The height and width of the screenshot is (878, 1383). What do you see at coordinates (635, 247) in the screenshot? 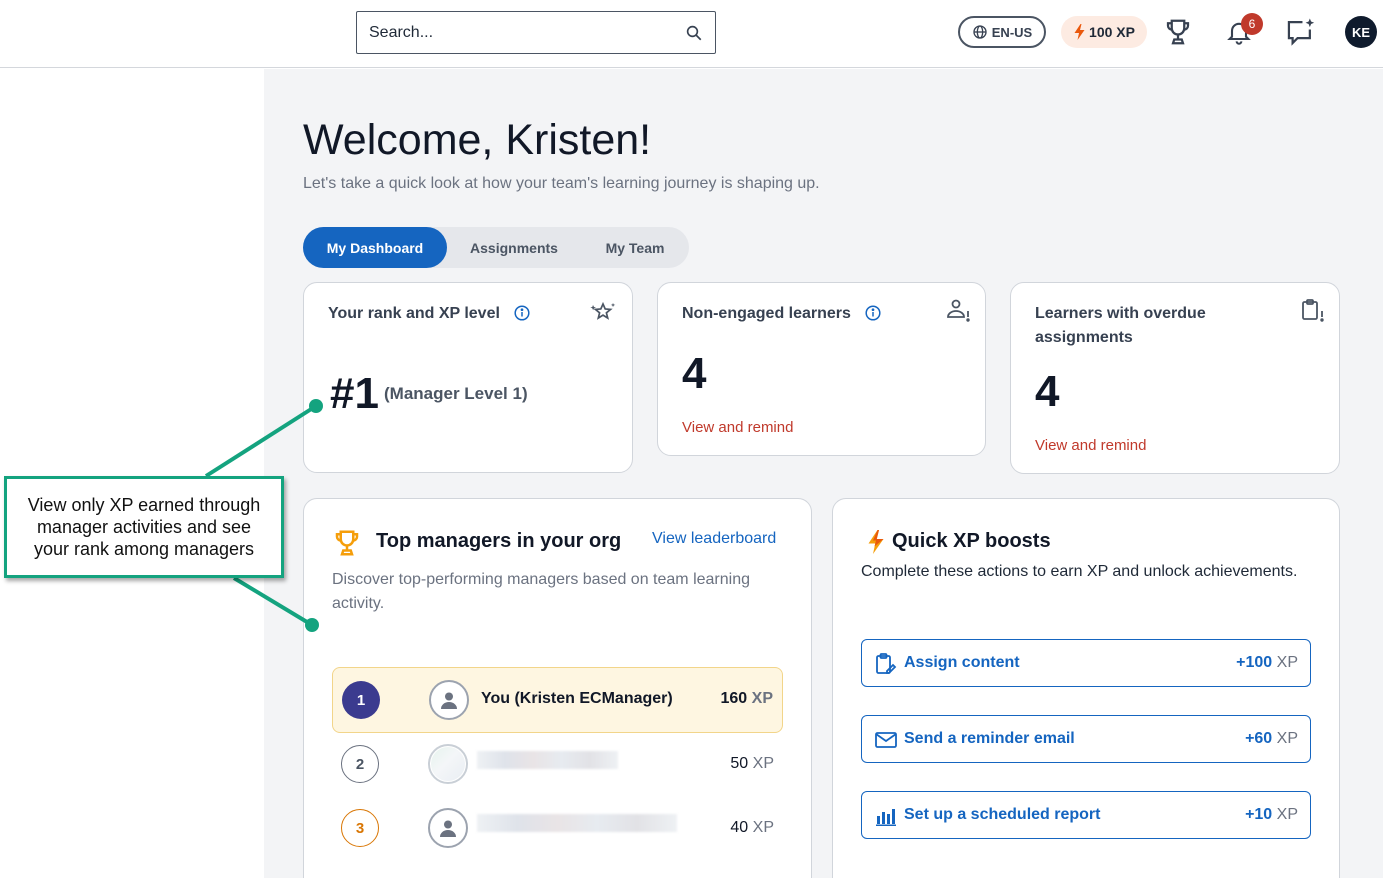
I see `tab-my-team: My Team` at bounding box center [635, 247].